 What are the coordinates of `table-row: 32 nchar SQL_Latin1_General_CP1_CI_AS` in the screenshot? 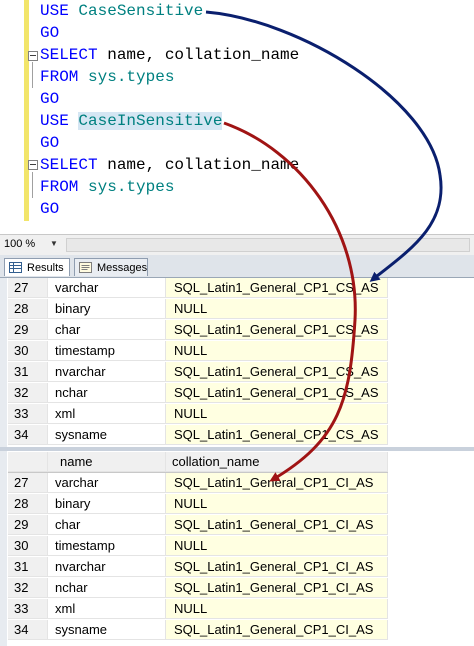 It's located at (198, 588).